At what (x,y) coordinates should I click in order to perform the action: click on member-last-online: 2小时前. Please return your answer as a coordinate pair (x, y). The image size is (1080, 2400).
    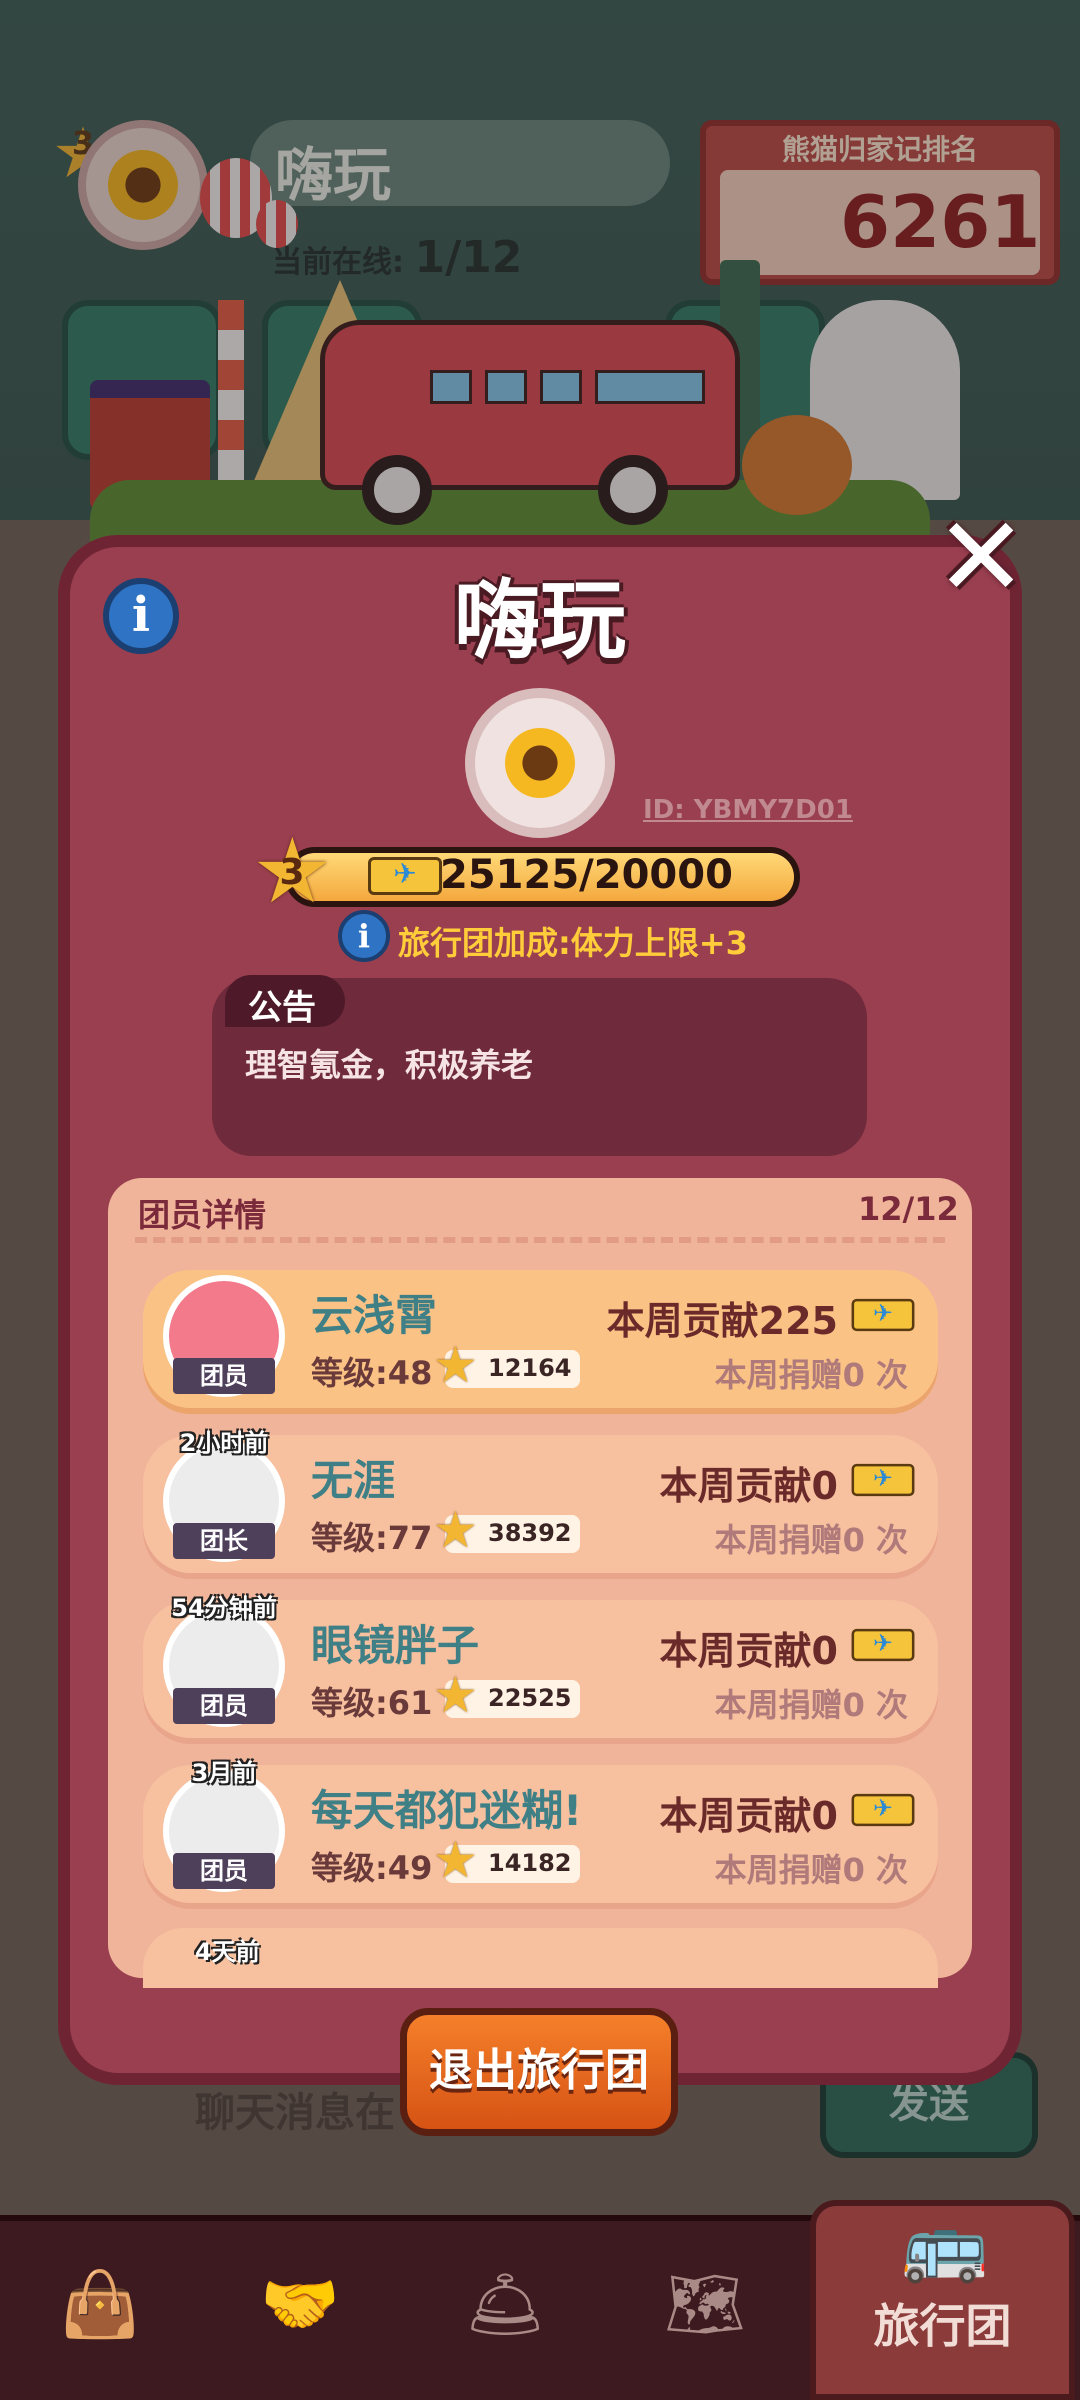
    Looking at the image, I should click on (224, 1443).